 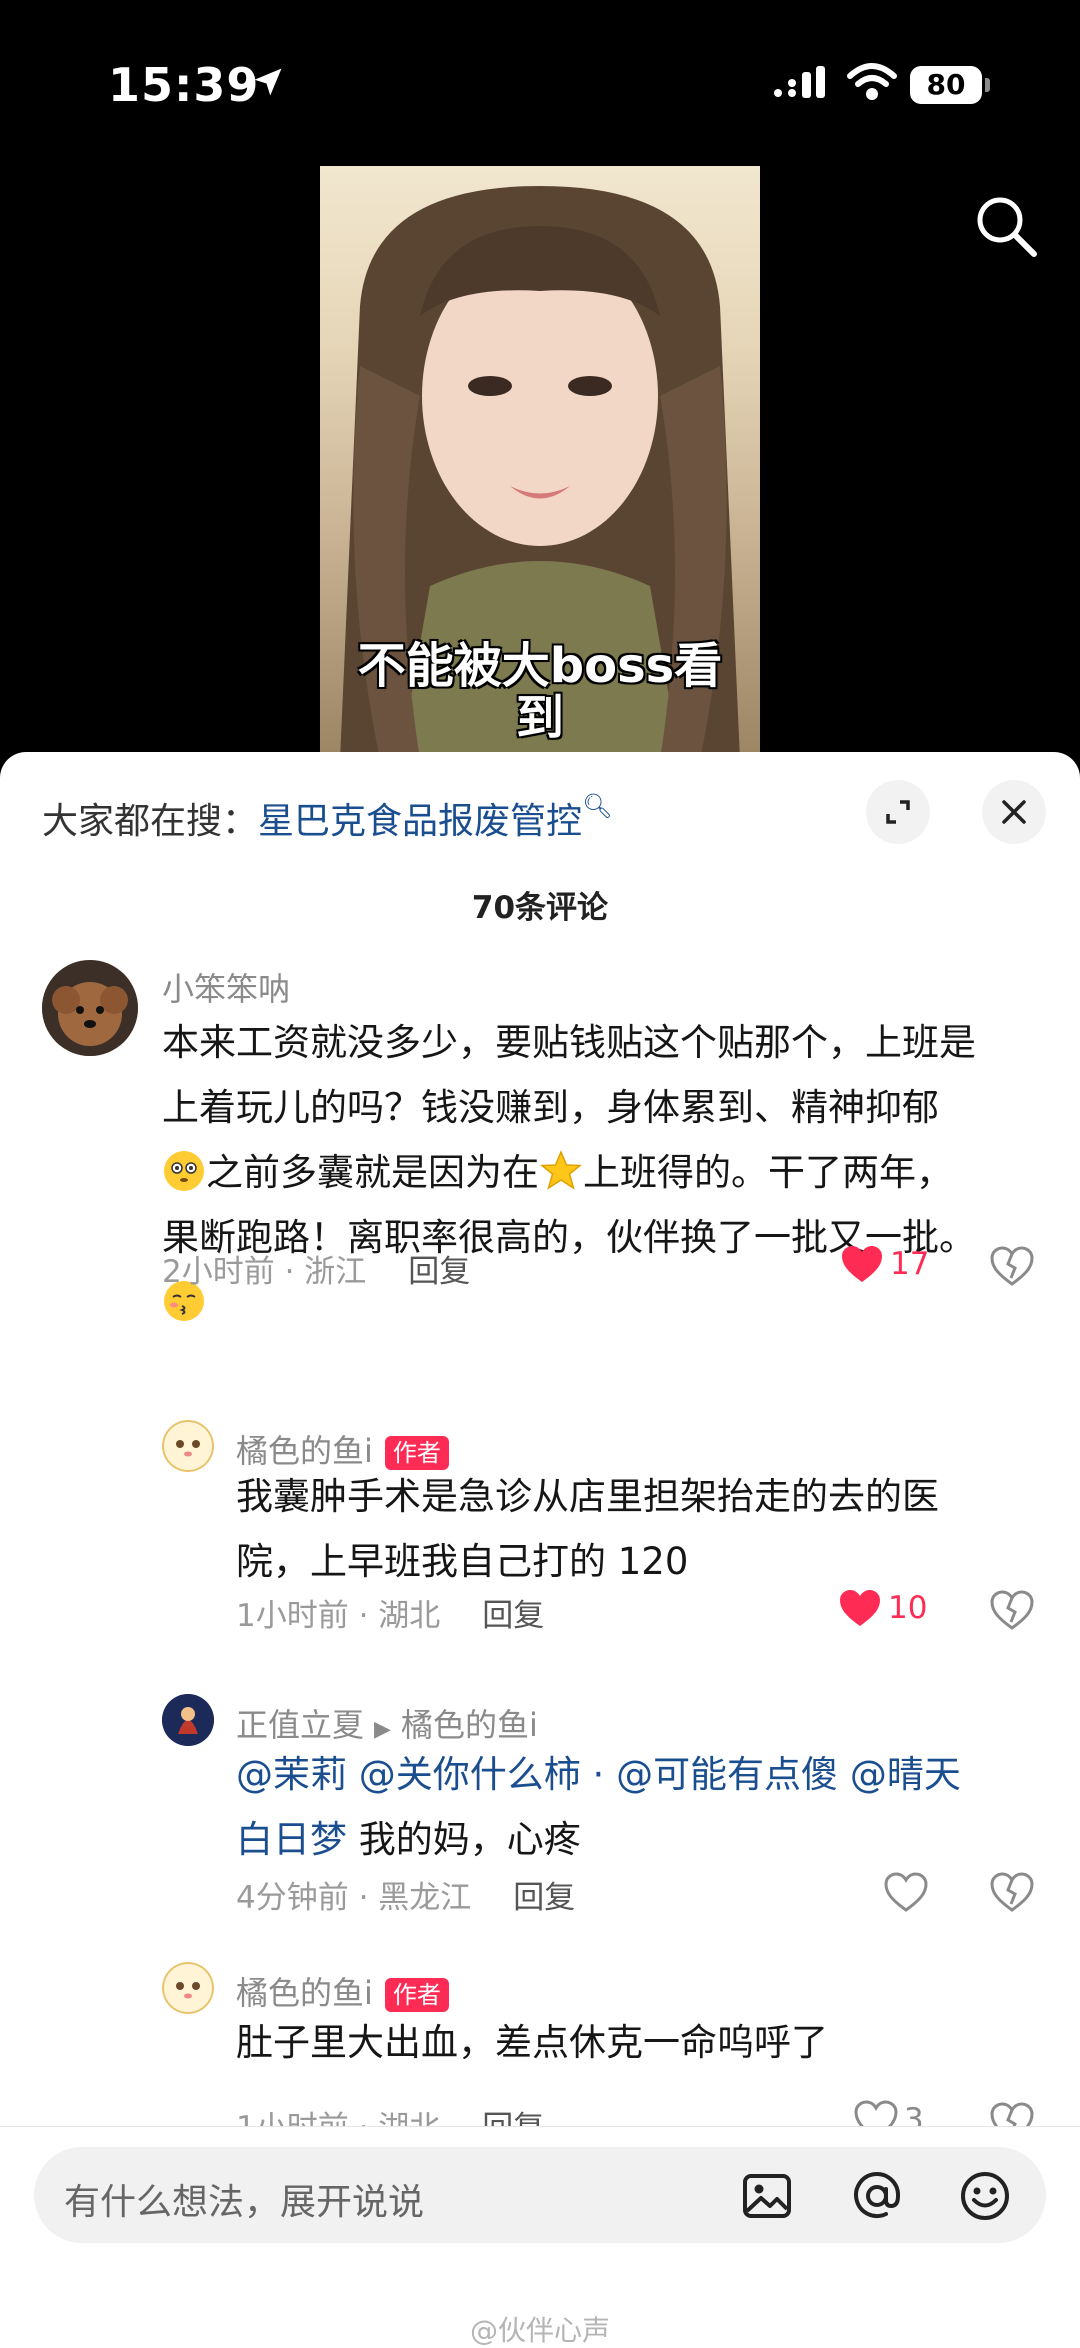 What do you see at coordinates (872, 81) in the screenshot?
I see `wifi-icon` at bounding box center [872, 81].